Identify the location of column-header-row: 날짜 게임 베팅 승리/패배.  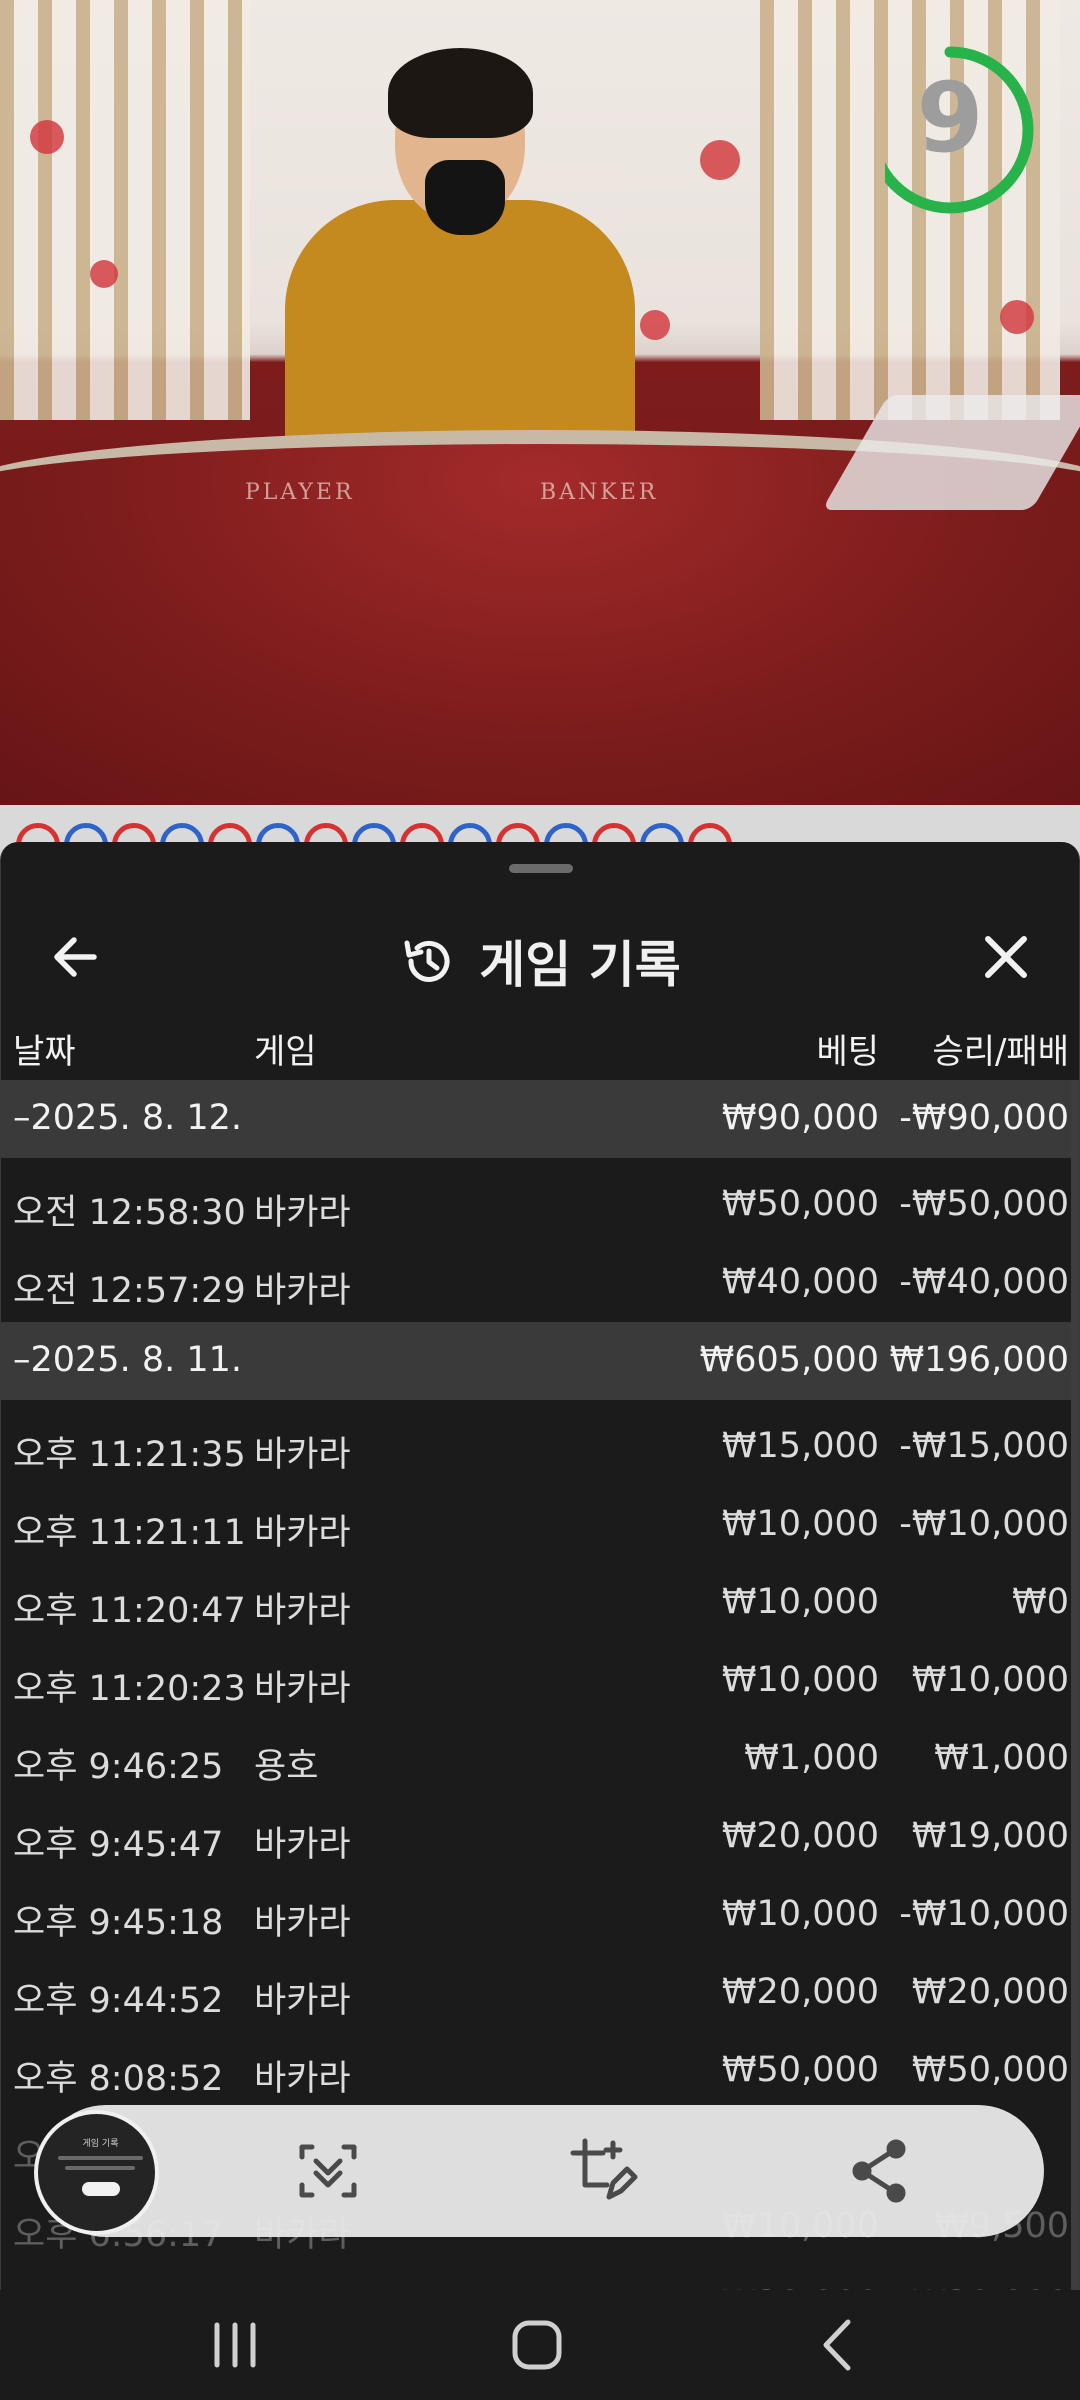
(540, 1049).